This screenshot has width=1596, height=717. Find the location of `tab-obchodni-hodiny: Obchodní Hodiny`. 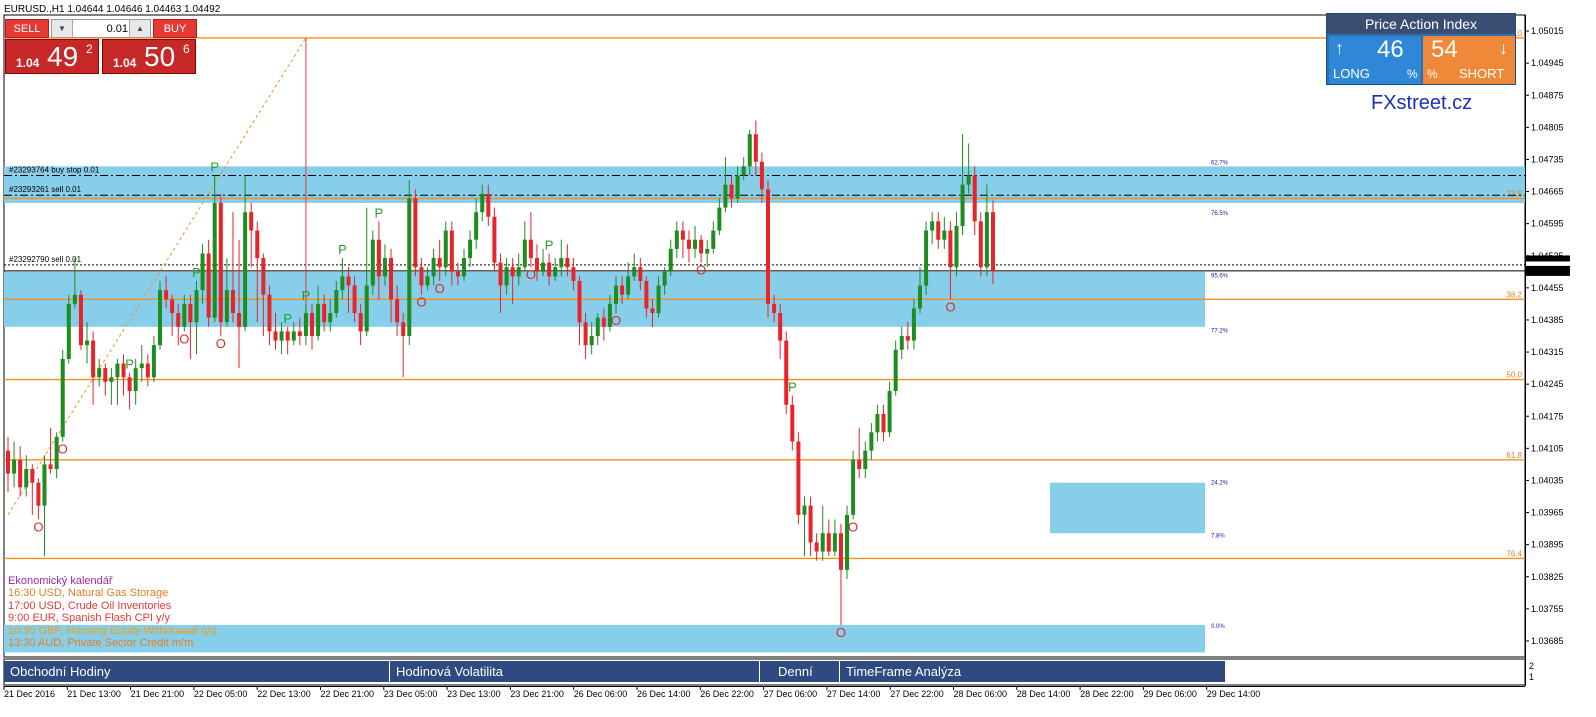

tab-obchodni-hodiny: Obchodní Hodiny is located at coordinates (197, 671).